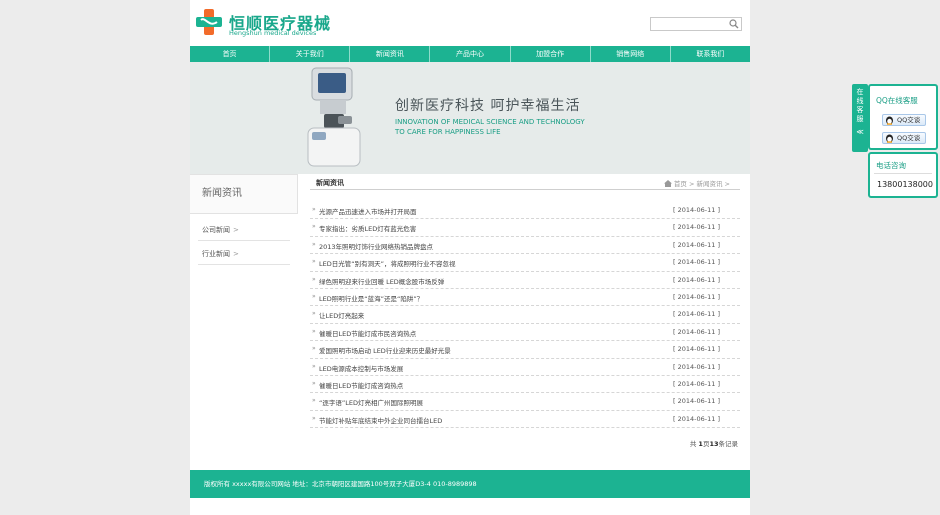 The width and height of the screenshot is (940, 515). Describe the element at coordinates (891, 165) in the screenshot. I see `phone-consult-title: 电话咨询` at that location.